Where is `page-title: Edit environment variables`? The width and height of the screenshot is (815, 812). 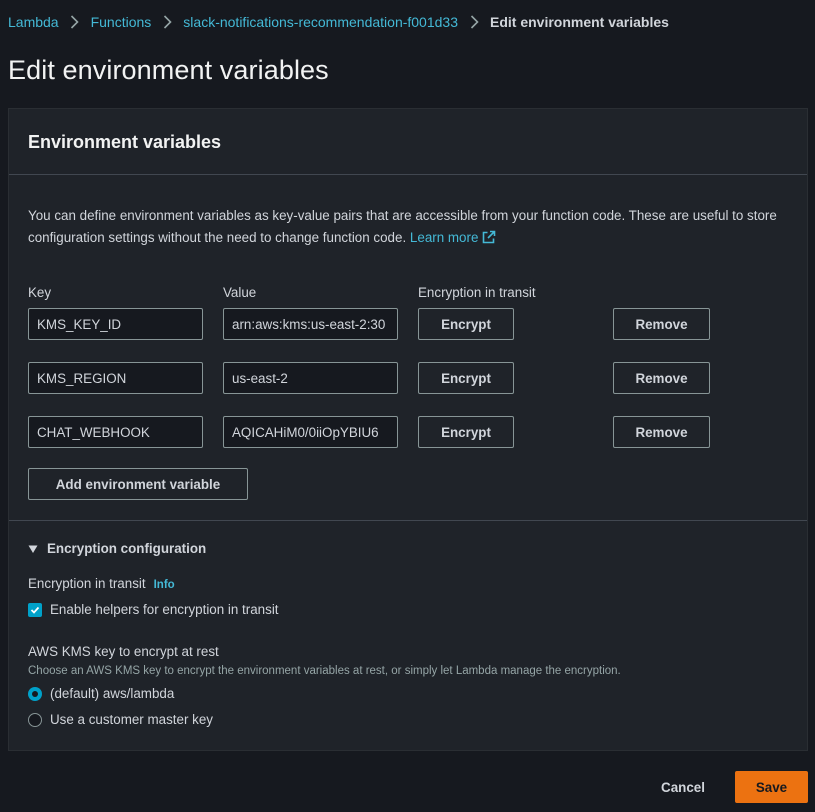
page-title: Edit environment variables is located at coordinates (168, 70).